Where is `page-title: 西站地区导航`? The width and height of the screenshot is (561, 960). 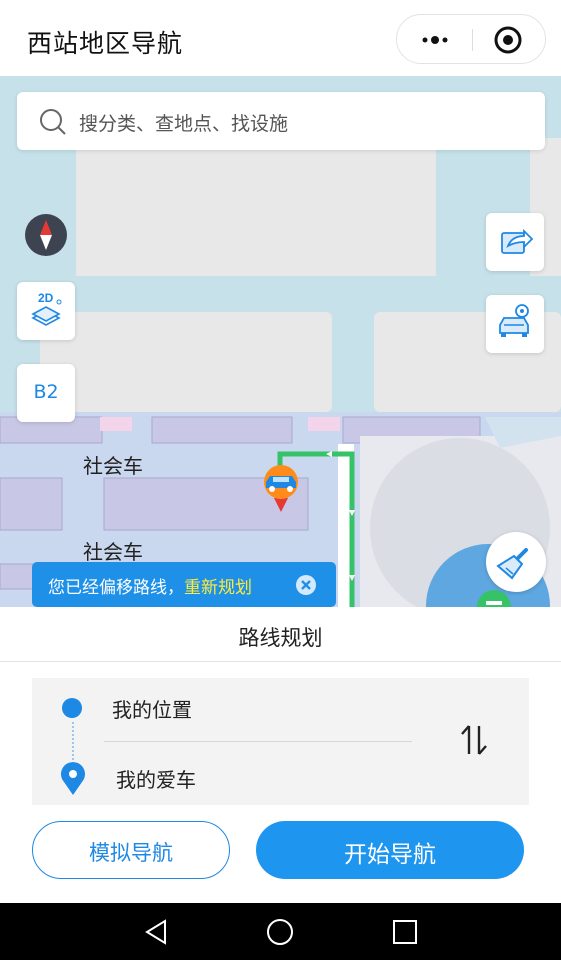
page-title: 西站地区导航 is located at coordinates (105, 43).